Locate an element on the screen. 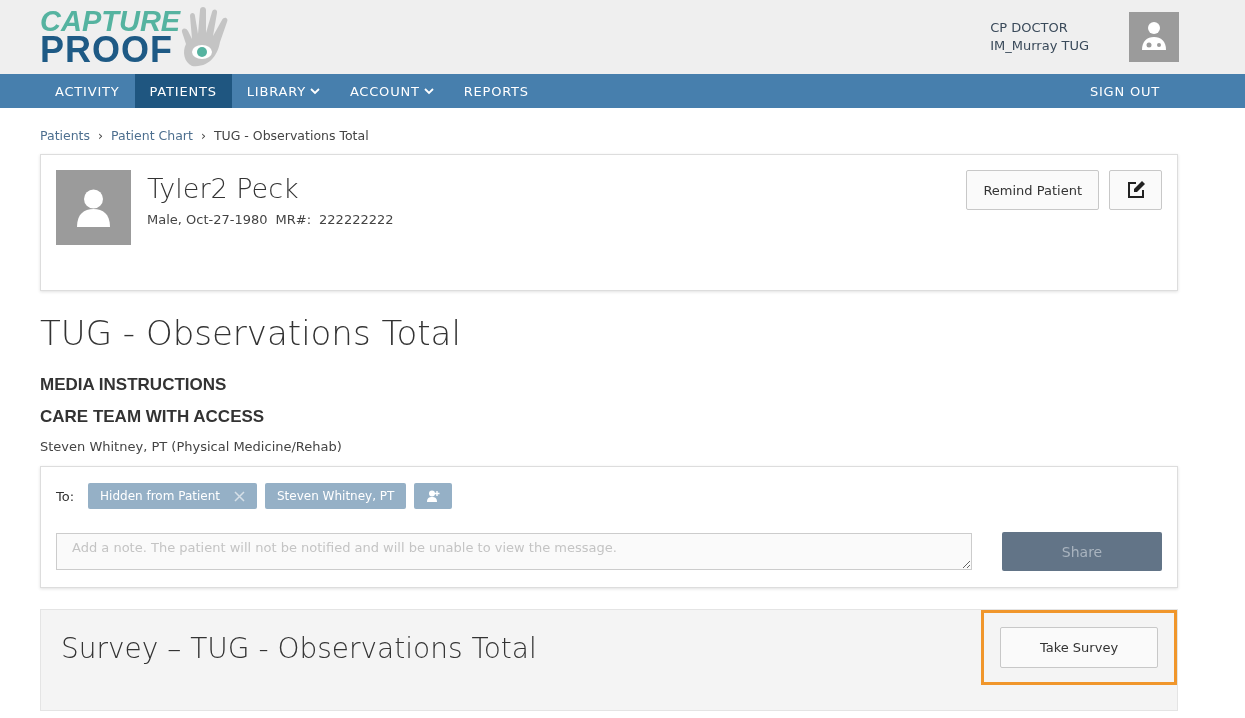 The width and height of the screenshot is (1245, 718). sign-out-link: SIGN OUT is located at coordinates (1124, 91).